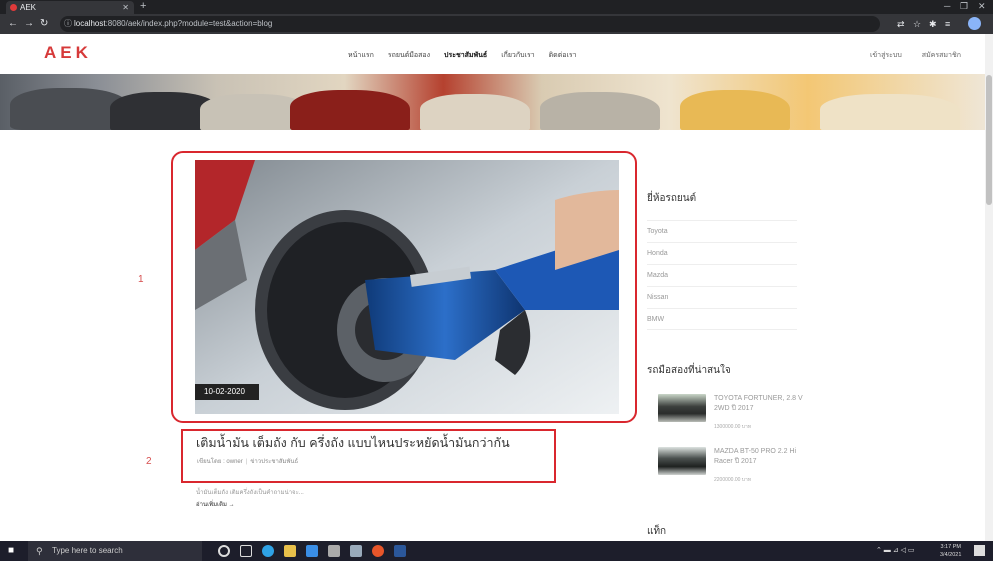  I want to click on forward-icon: →, so click(29, 24).